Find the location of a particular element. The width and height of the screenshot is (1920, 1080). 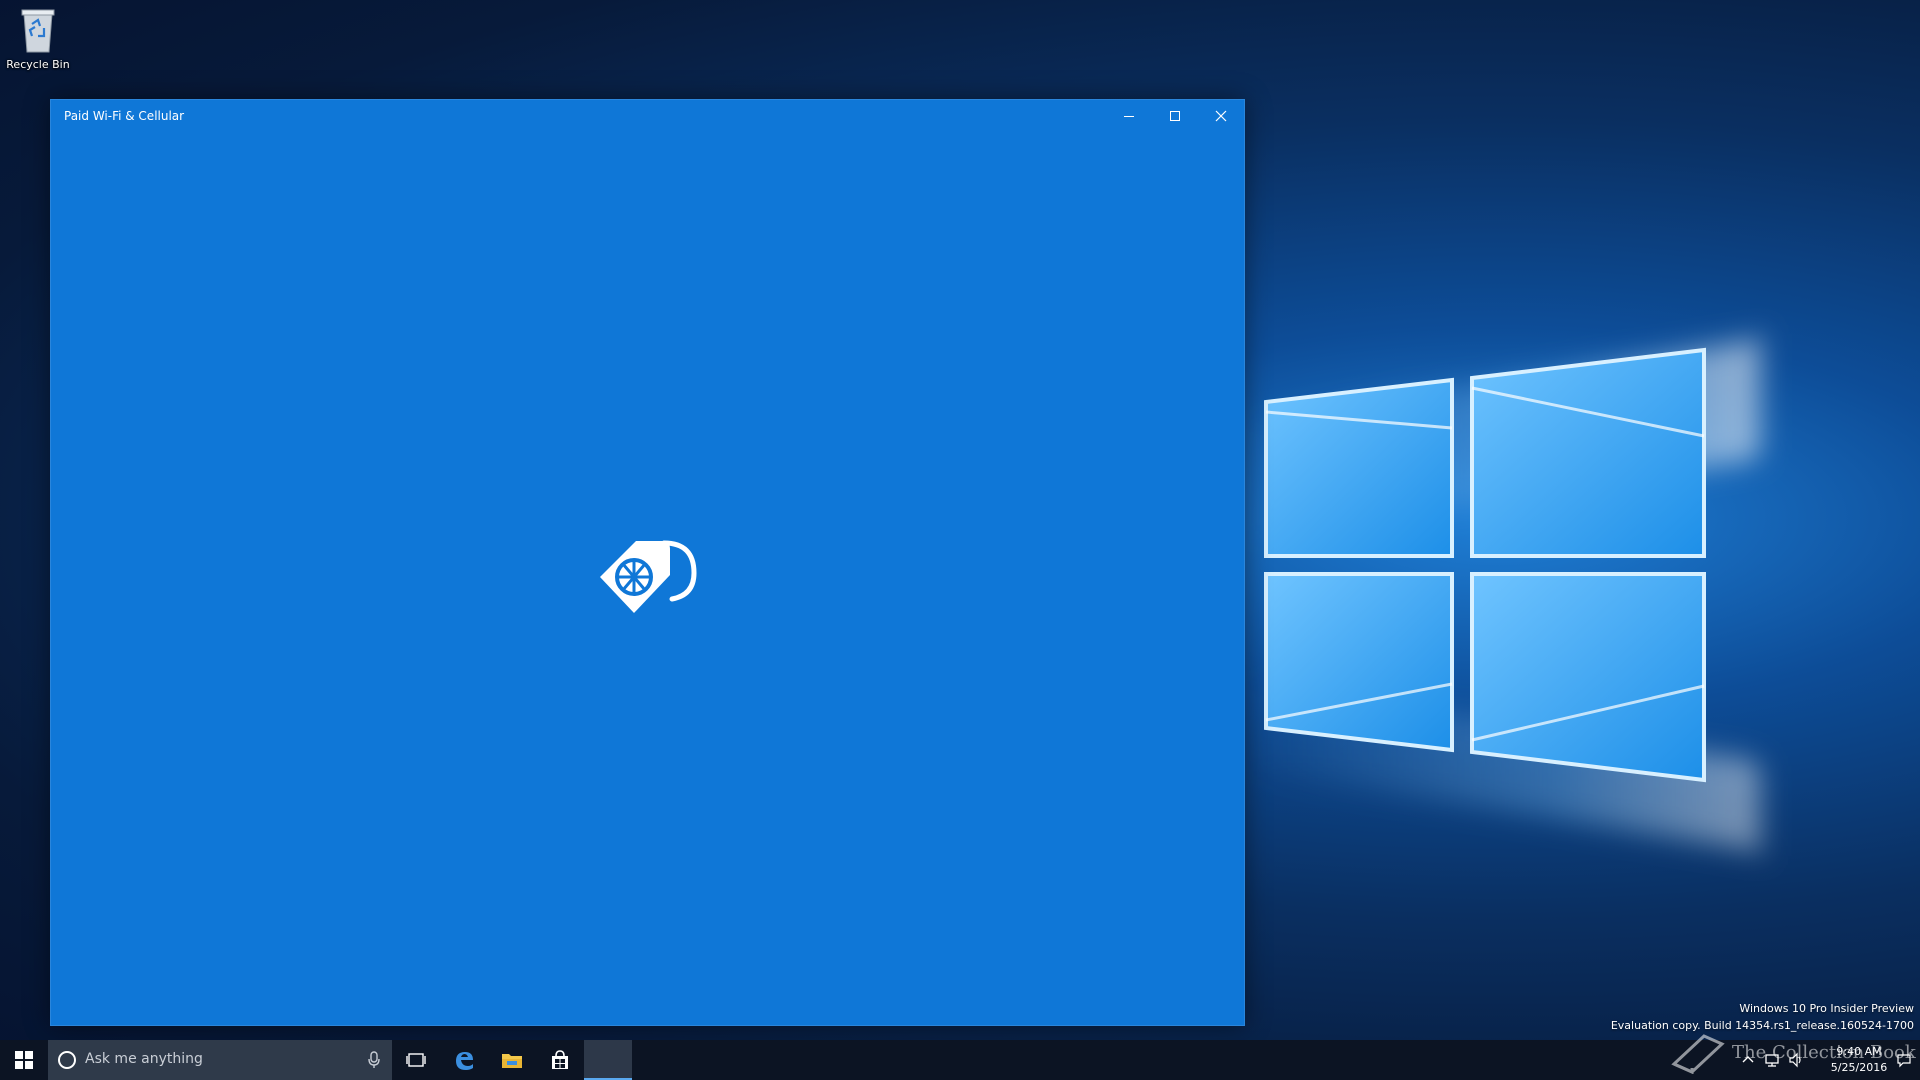

desktop-icon-recycle-bin: Recycle Bin is located at coordinates (38, 38).